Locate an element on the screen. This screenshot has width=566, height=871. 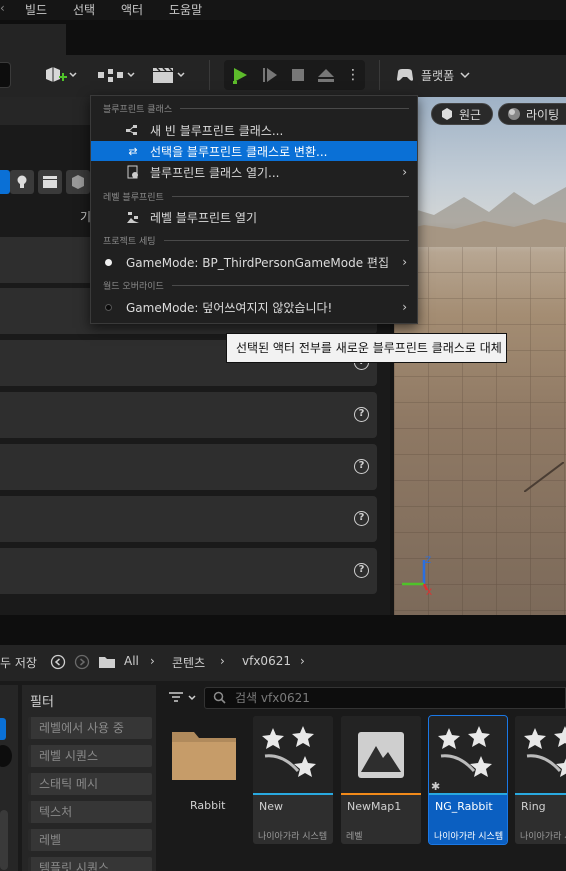
menu-section-header: 레벨 블루프린트 is located at coordinates (256, 196).